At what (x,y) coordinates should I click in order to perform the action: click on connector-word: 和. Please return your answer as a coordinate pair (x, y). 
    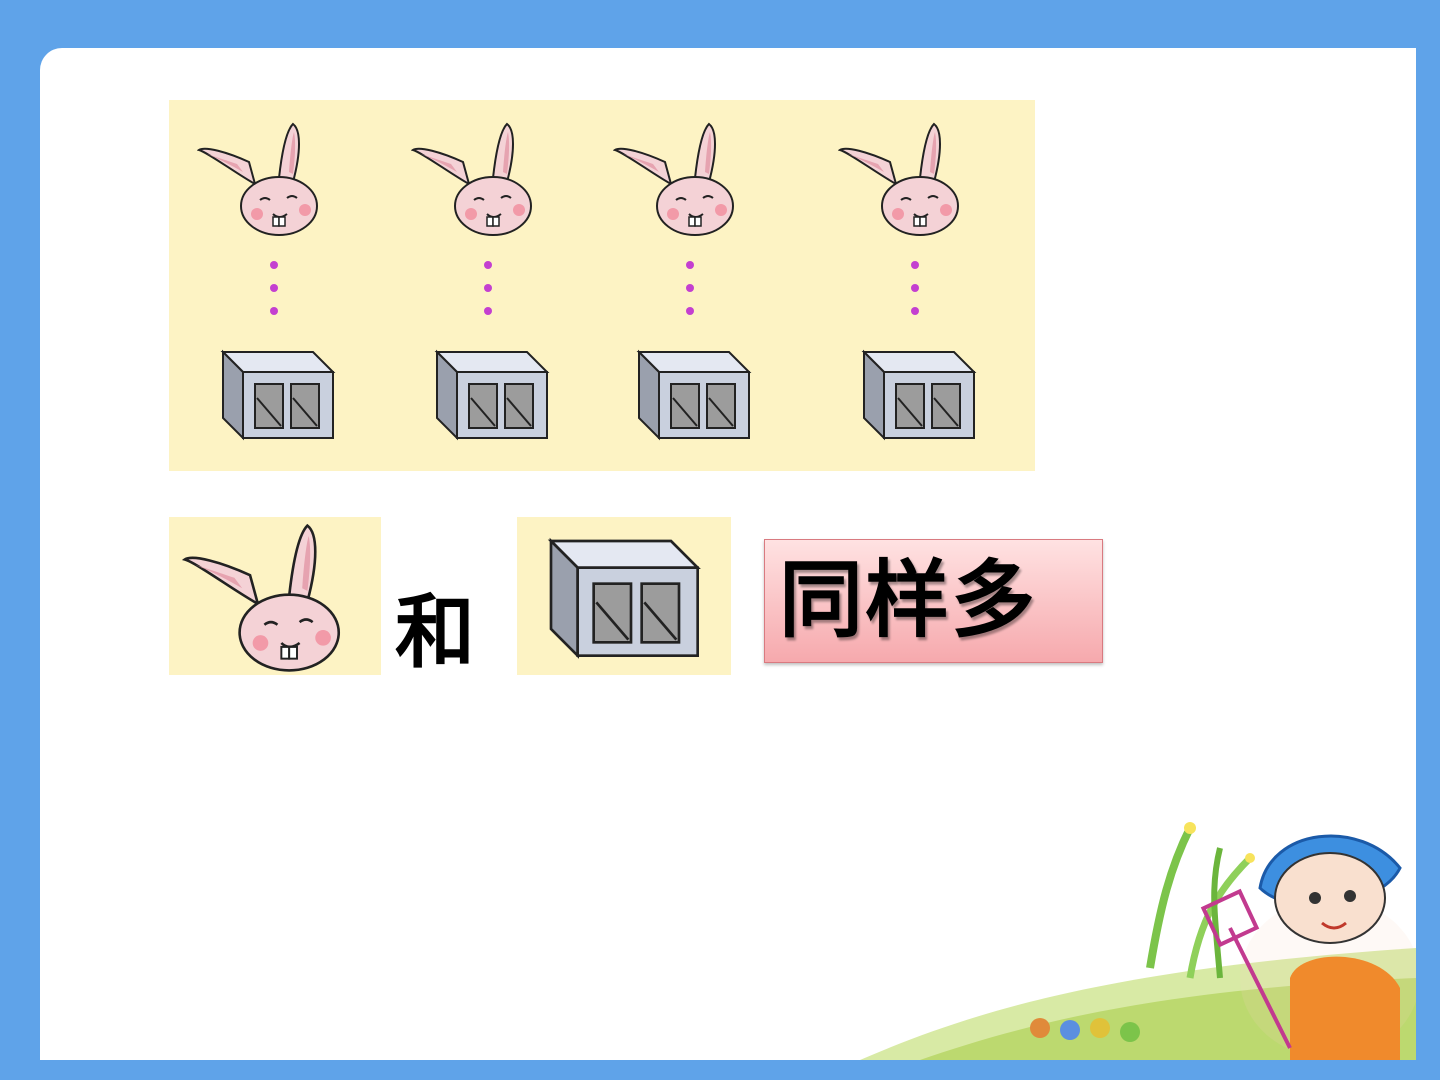
    Looking at the image, I should click on (435, 632).